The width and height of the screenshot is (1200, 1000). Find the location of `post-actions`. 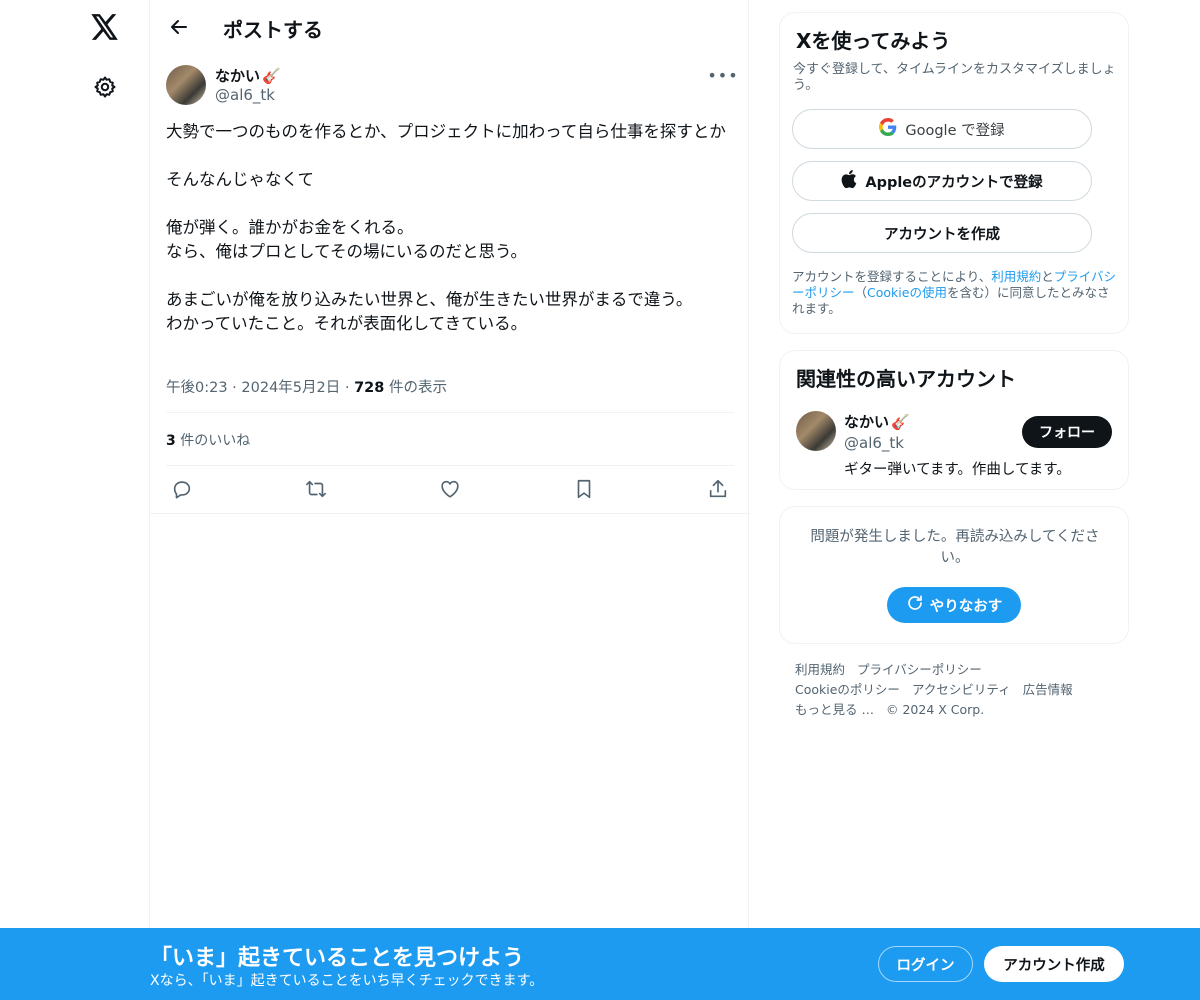

post-actions is located at coordinates (450, 489).